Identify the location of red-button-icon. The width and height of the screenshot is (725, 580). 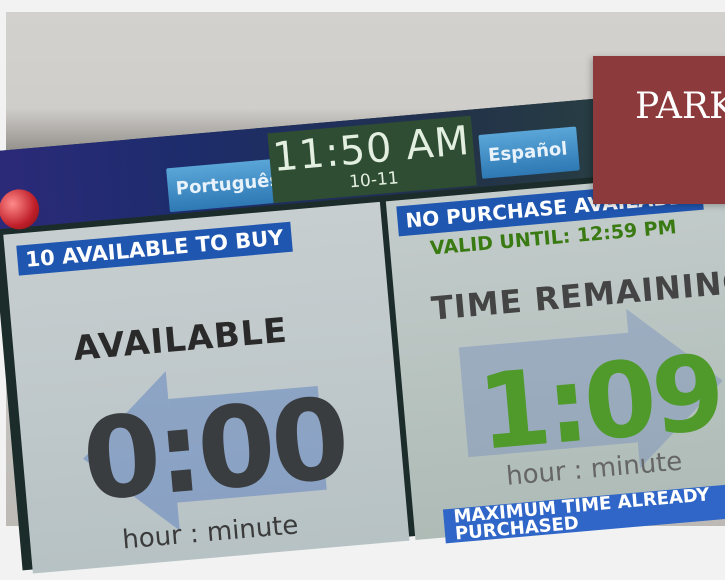
(20, 209).